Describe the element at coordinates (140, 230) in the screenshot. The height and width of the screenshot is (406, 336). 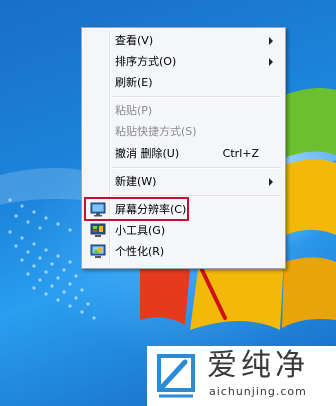
I see `menu-item-label: 小工具(G)` at that location.